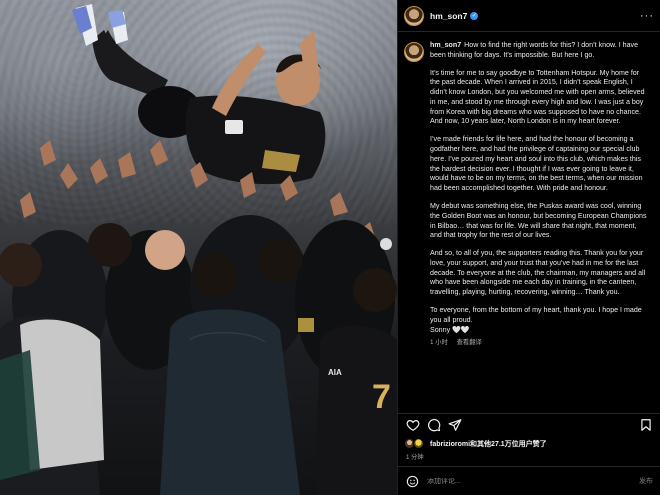  I want to click on action-bar, so click(529, 424).